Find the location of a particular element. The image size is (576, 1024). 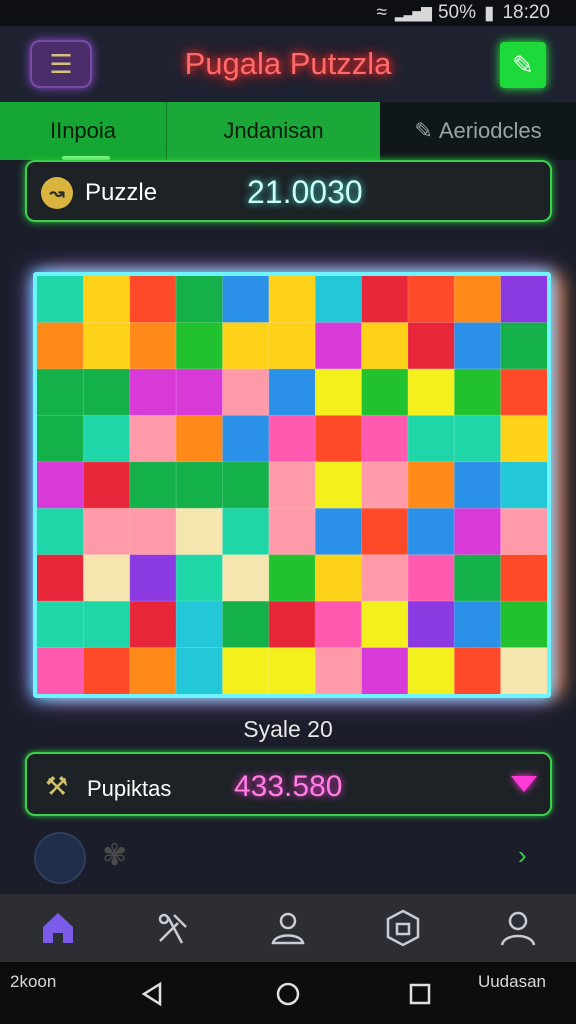

nav-tools is located at coordinates (173, 928).